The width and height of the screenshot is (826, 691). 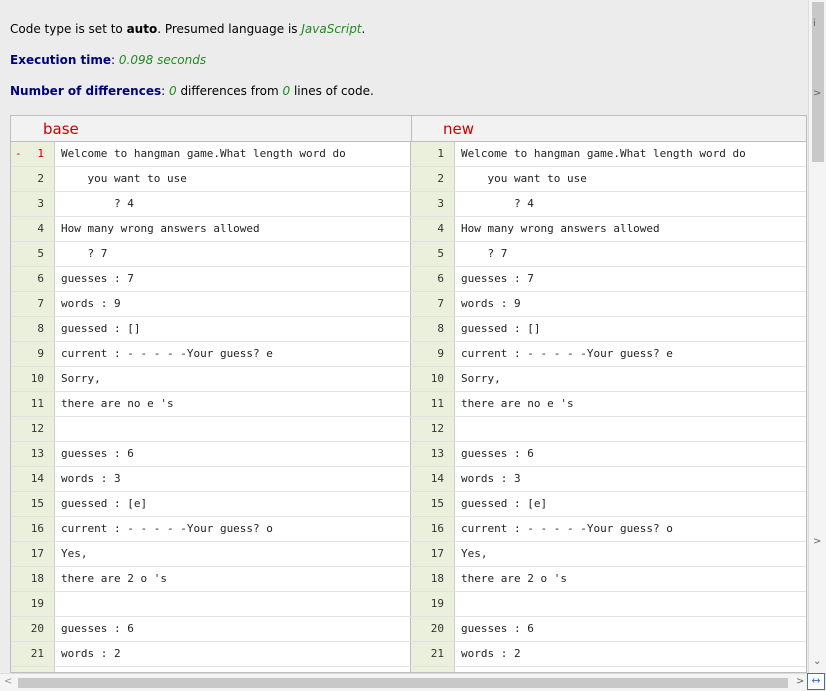 What do you see at coordinates (232, 304) in the screenshot?
I see `base-code-line: words : 9` at bounding box center [232, 304].